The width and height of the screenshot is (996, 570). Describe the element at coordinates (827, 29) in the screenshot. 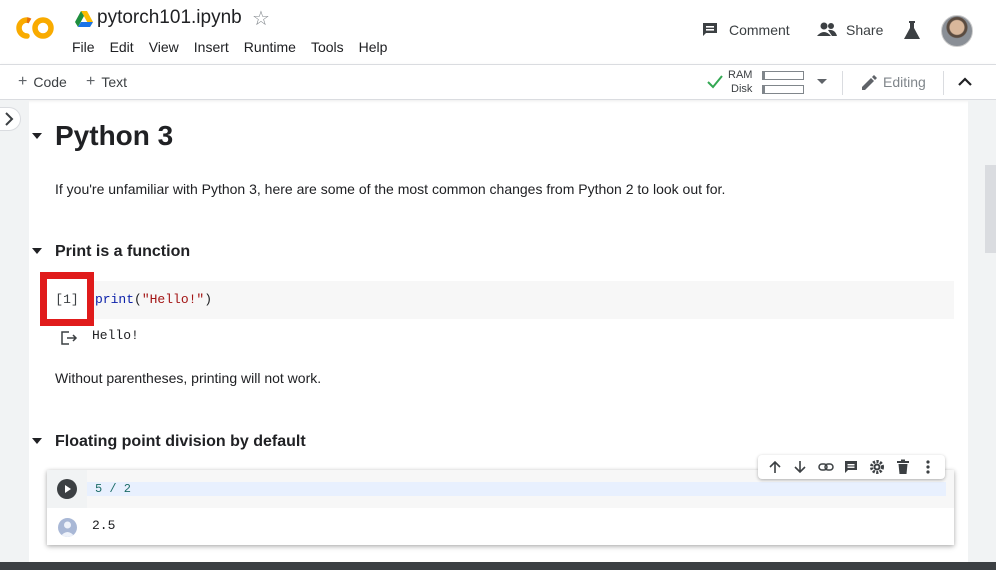

I see `people-icon` at that location.